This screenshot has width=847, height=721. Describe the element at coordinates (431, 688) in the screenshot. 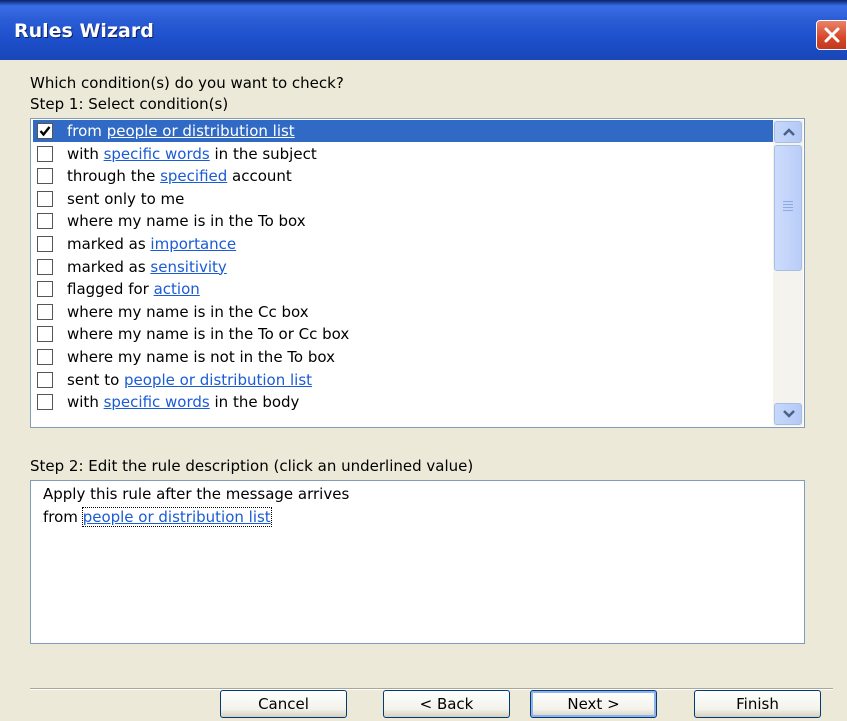

I see `button-separator` at that location.